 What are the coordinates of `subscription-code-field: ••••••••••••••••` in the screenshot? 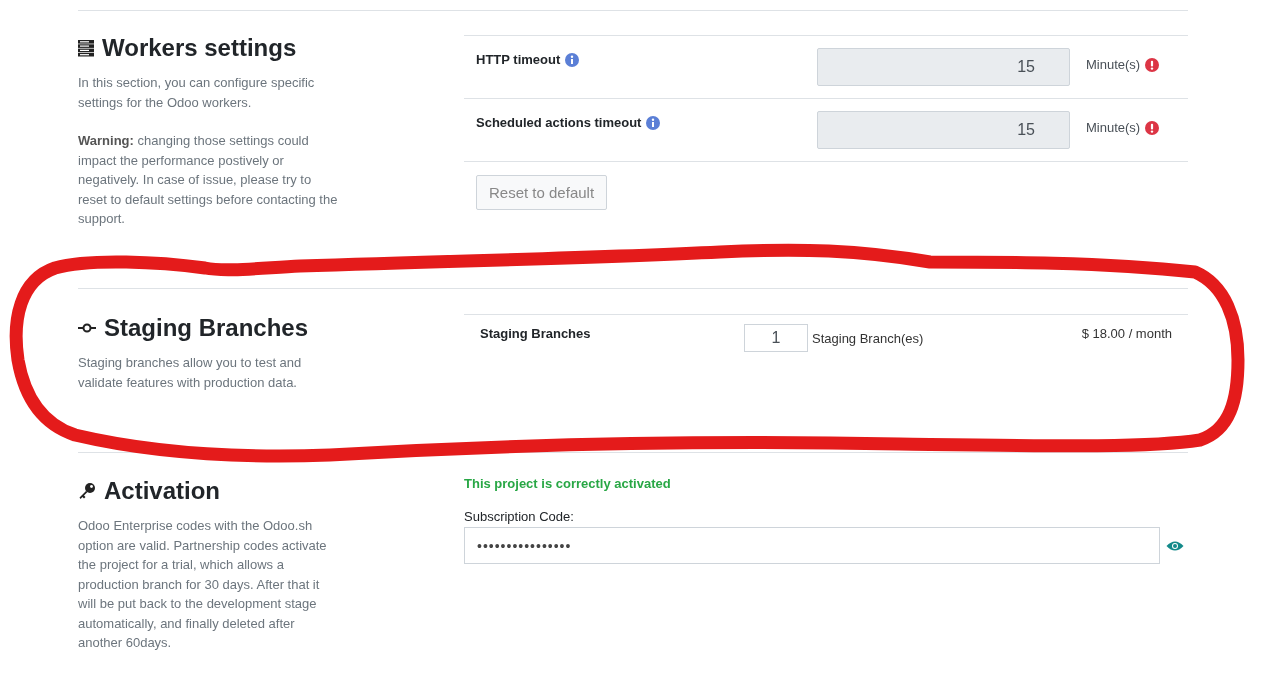 It's located at (812, 545).